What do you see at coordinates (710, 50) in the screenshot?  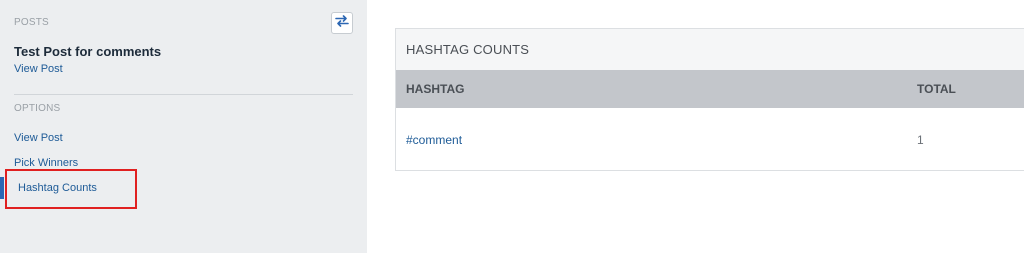 I see `panel-header: HASHTAG COUNTS` at bounding box center [710, 50].